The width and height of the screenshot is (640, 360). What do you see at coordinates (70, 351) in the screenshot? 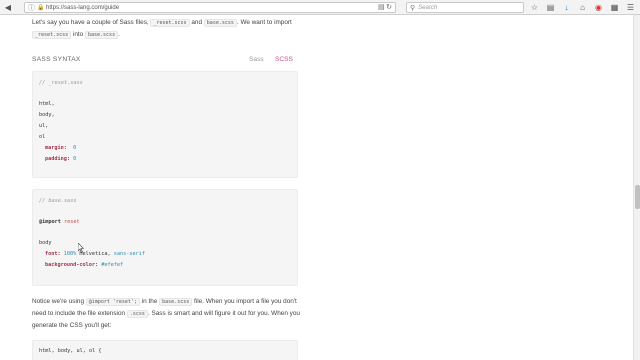
I see `code-line: html, body, ul, ol {` at bounding box center [70, 351].